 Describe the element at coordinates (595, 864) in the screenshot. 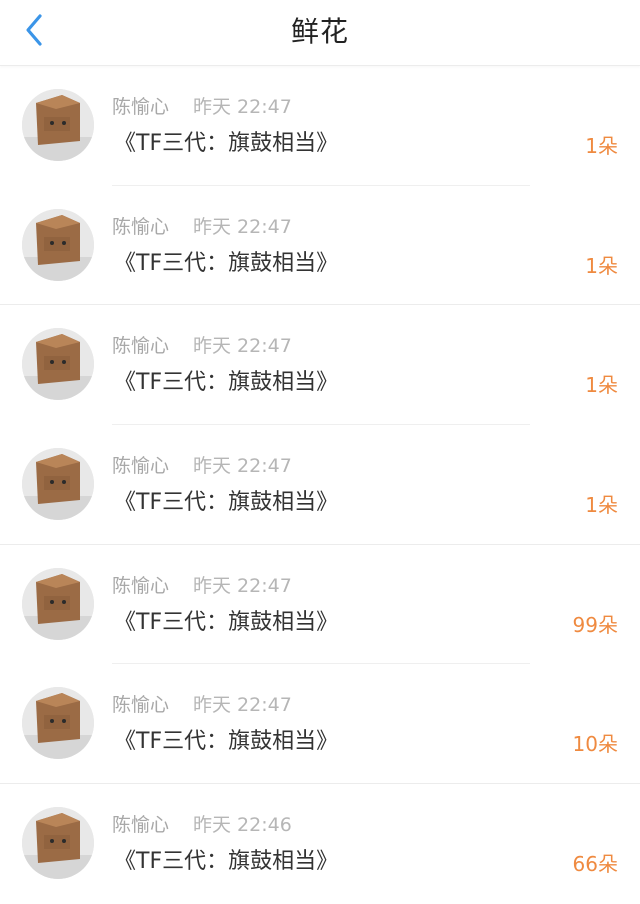

I see `flower-count: 66朵` at that location.